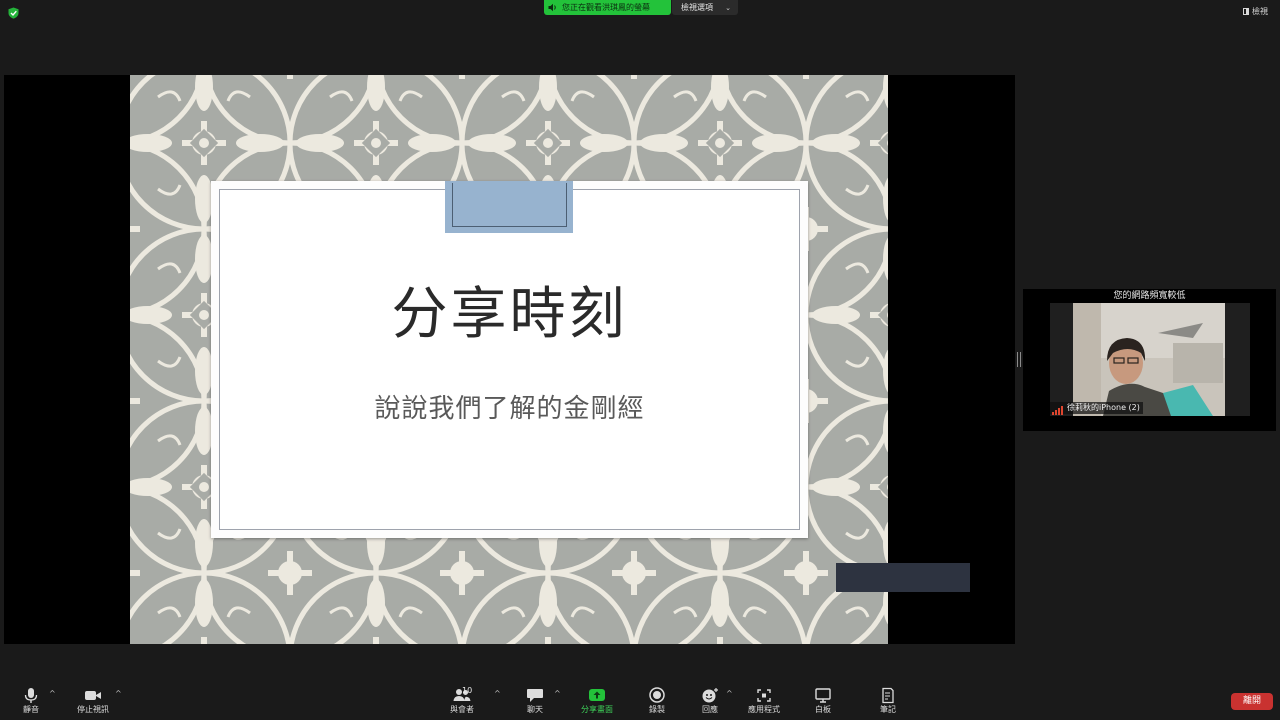  What do you see at coordinates (552, 7) in the screenshot?
I see `speaker-icon` at bounding box center [552, 7].